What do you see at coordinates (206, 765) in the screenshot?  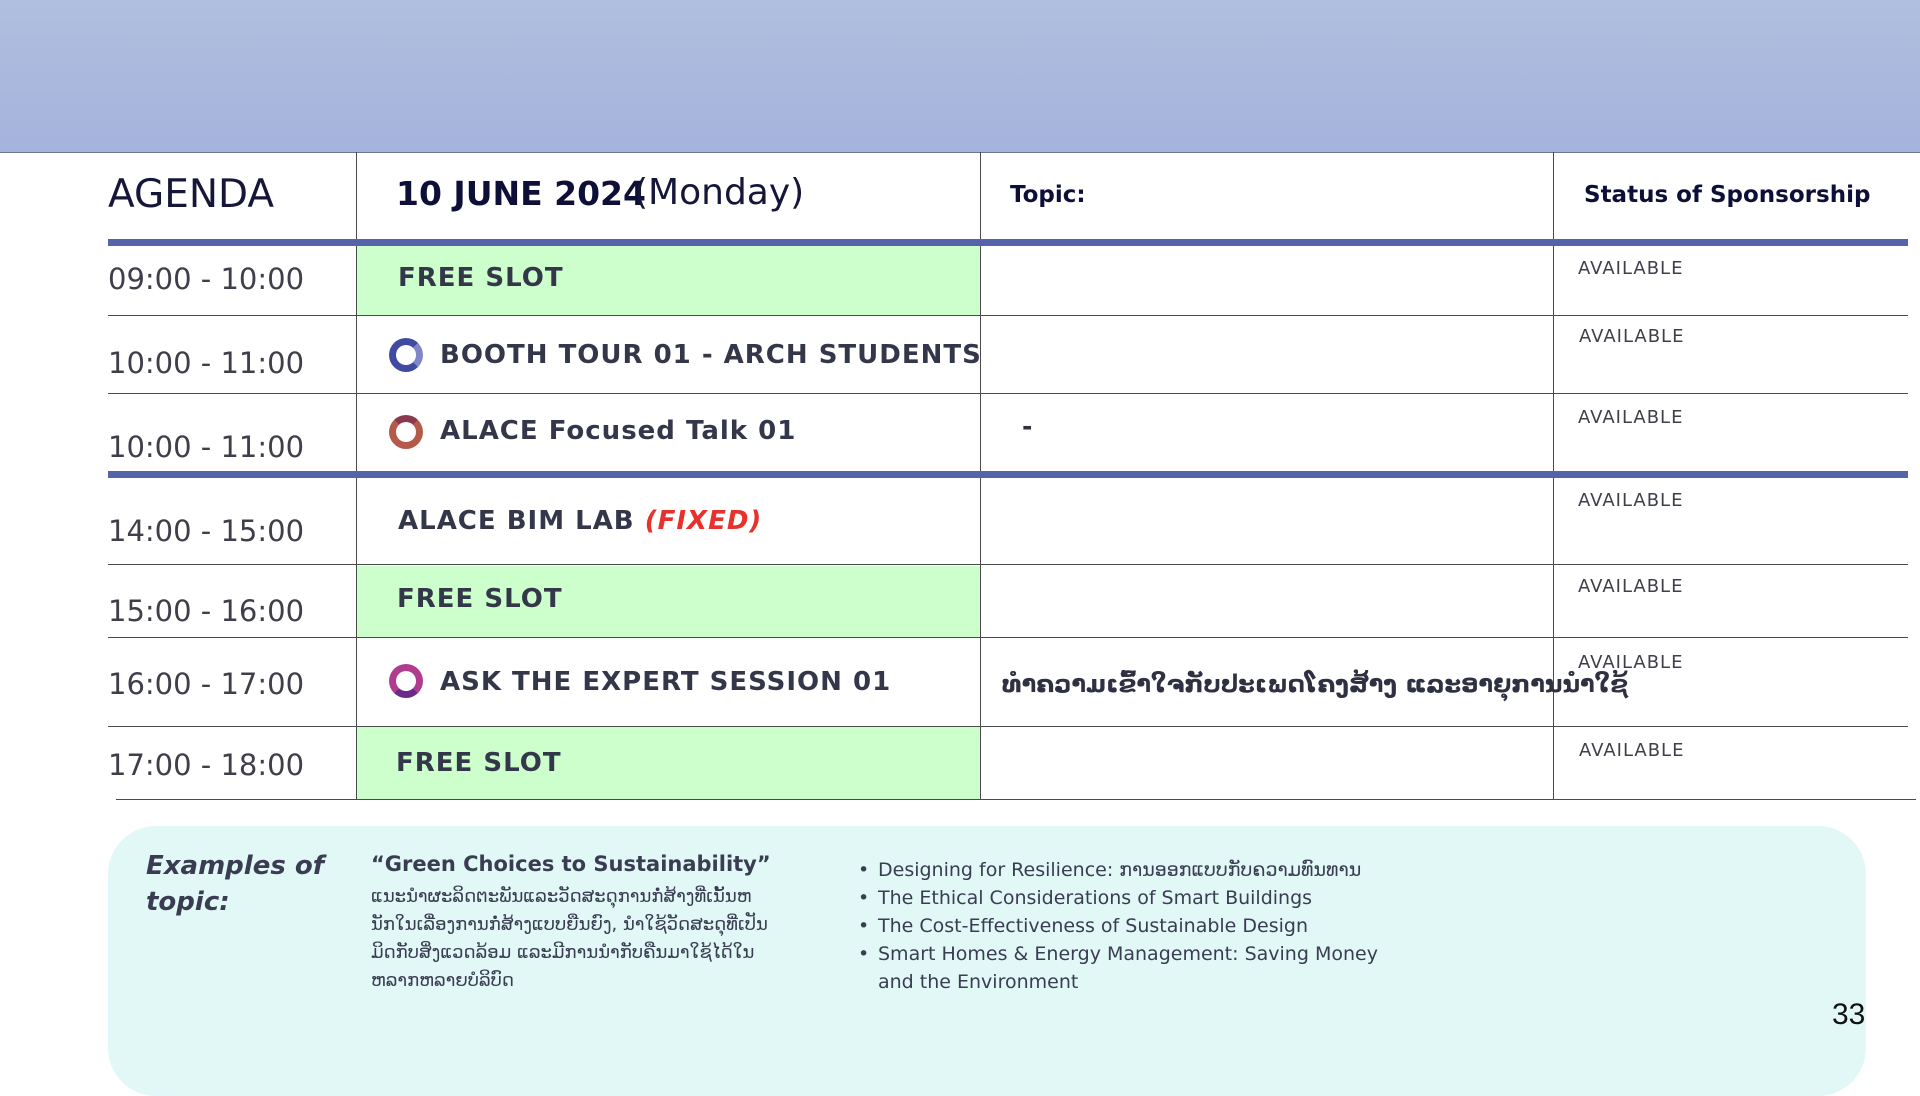 I see `time-cell: 17:00 - 18:00` at bounding box center [206, 765].